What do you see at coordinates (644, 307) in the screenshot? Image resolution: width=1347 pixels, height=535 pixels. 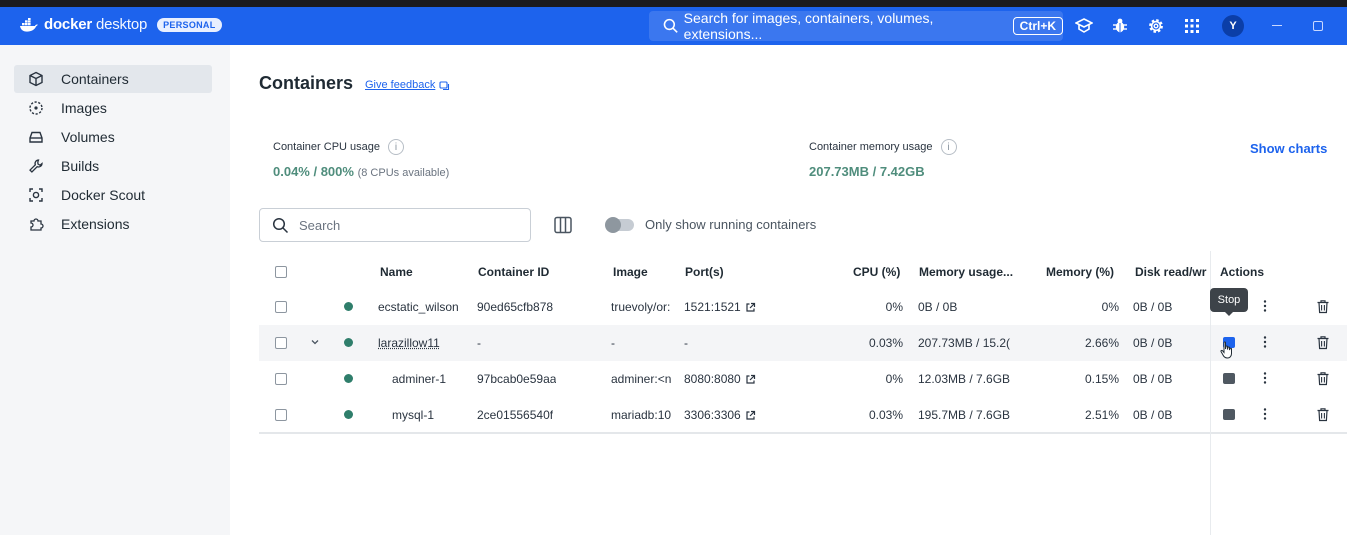 I see `image-name: truevoly/or:` at bounding box center [644, 307].